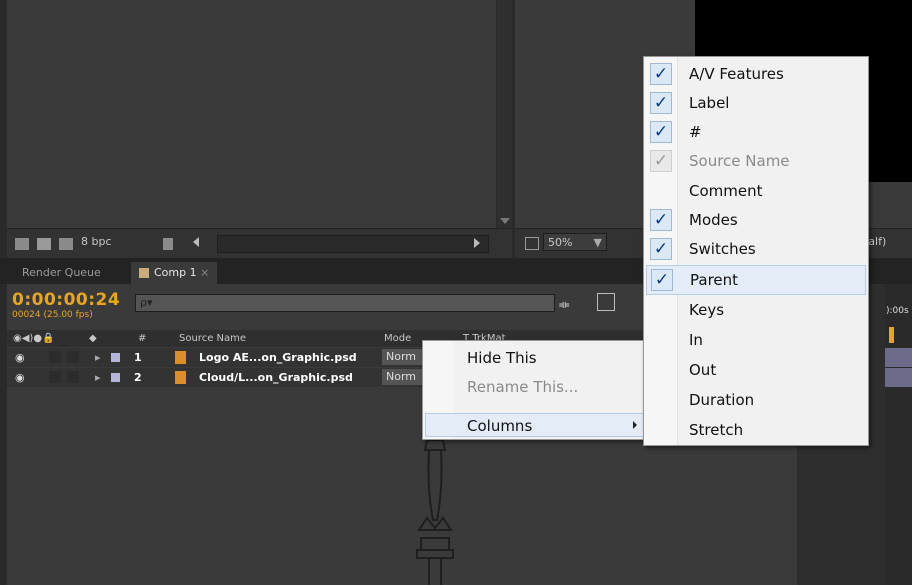 Image resolution: width=912 pixels, height=585 pixels. I want to click on bit-depth-label: 8 bpc, so click(96, 241).